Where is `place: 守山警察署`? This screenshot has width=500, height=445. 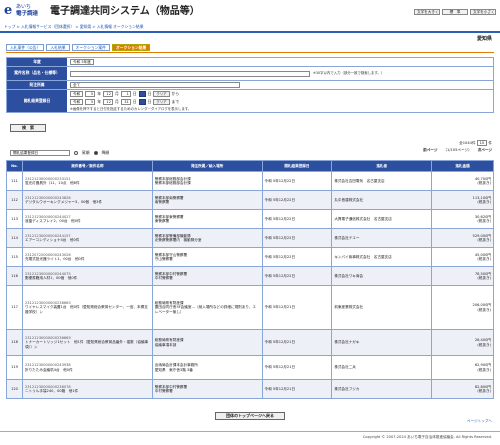 place: 守山警察署 is located at coordinates (163, 259).